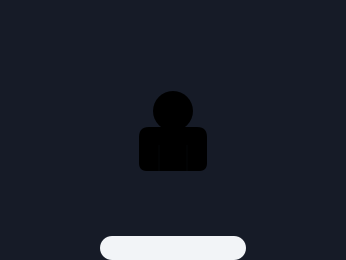  I want to click on user-silhouette-icon, so click(173, 131).